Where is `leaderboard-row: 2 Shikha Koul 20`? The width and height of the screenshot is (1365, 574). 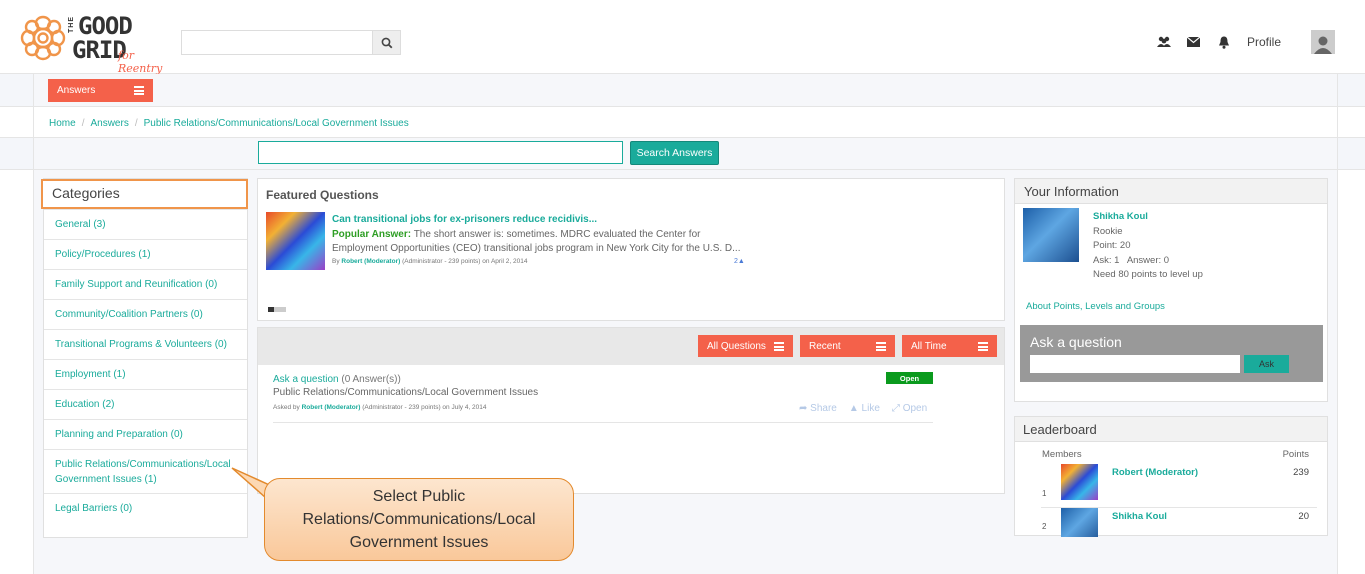 leaderboard-row: 2 Shikha Koul 20 is located at coordinates (1179, 522).